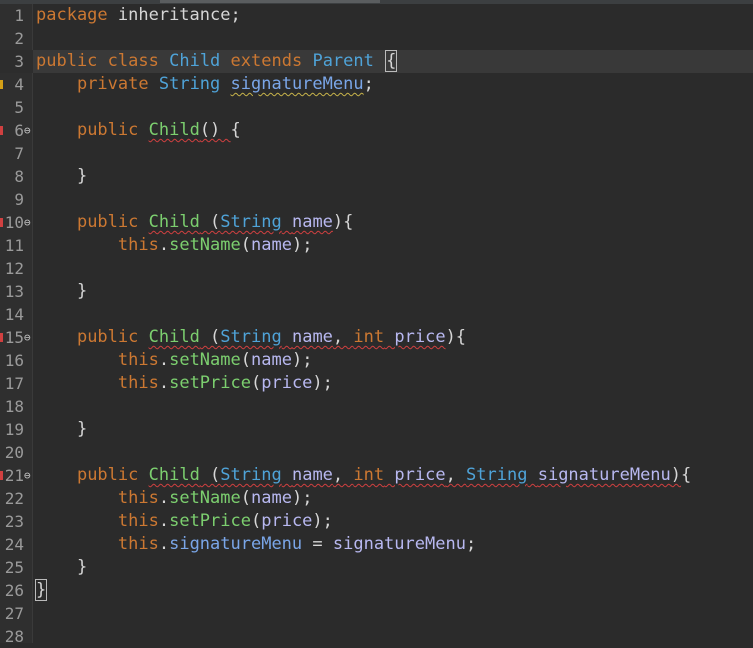 The image size is (753, 648). Describe the element at coordinates (376, 268) in the screenshot. I see `code-line: 12` at that location.